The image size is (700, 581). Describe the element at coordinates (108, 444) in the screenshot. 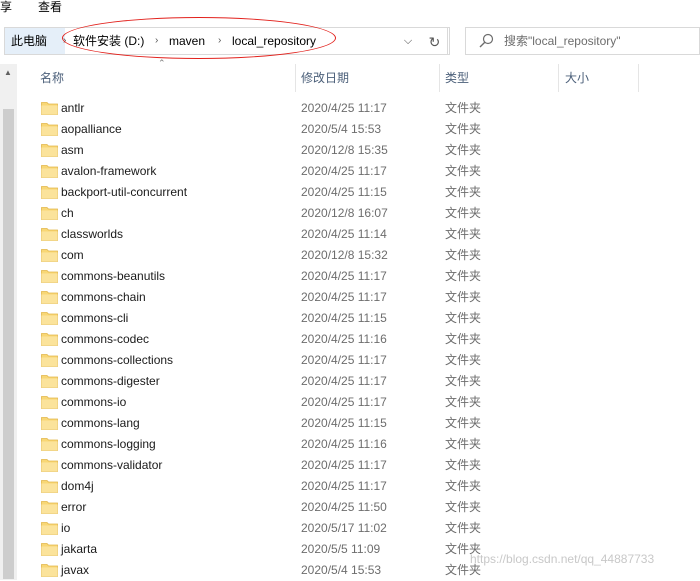

I see `file-name: commons-logging` at that location.